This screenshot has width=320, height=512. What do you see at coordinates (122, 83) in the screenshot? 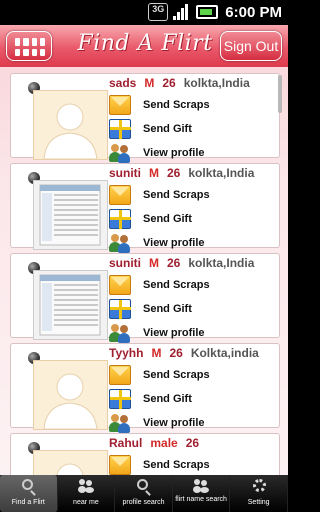
I see `profile-name: sads` at bounding box center [122, 83].